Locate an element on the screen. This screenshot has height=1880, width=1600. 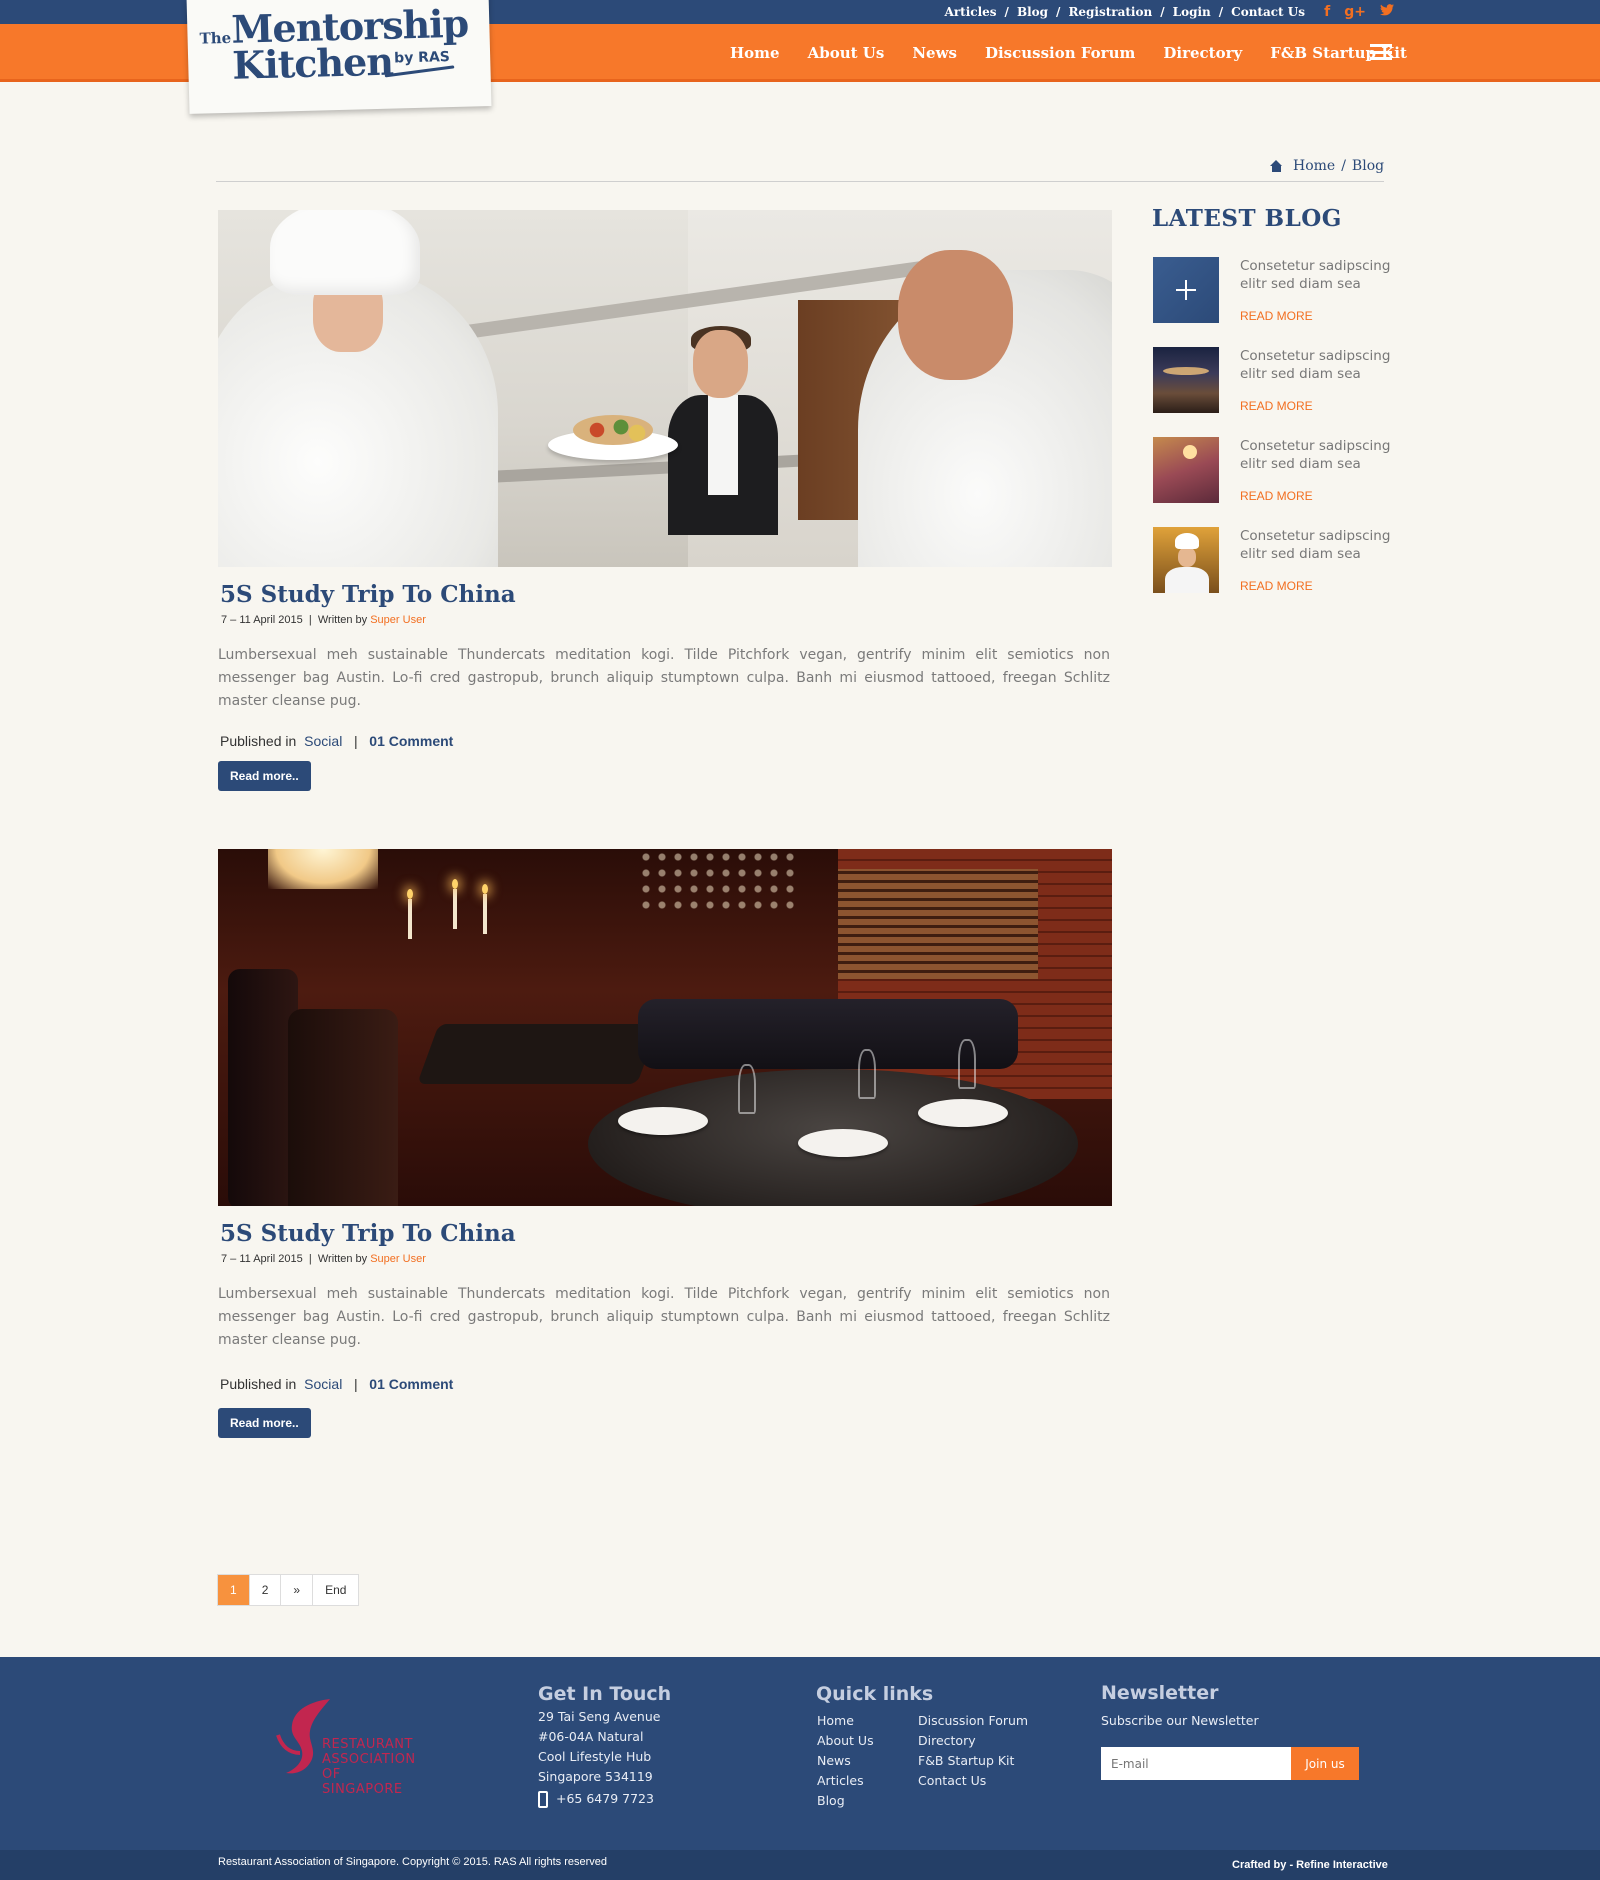
quick-link-contact: Contact Us is located at coordinates (973, 1781).